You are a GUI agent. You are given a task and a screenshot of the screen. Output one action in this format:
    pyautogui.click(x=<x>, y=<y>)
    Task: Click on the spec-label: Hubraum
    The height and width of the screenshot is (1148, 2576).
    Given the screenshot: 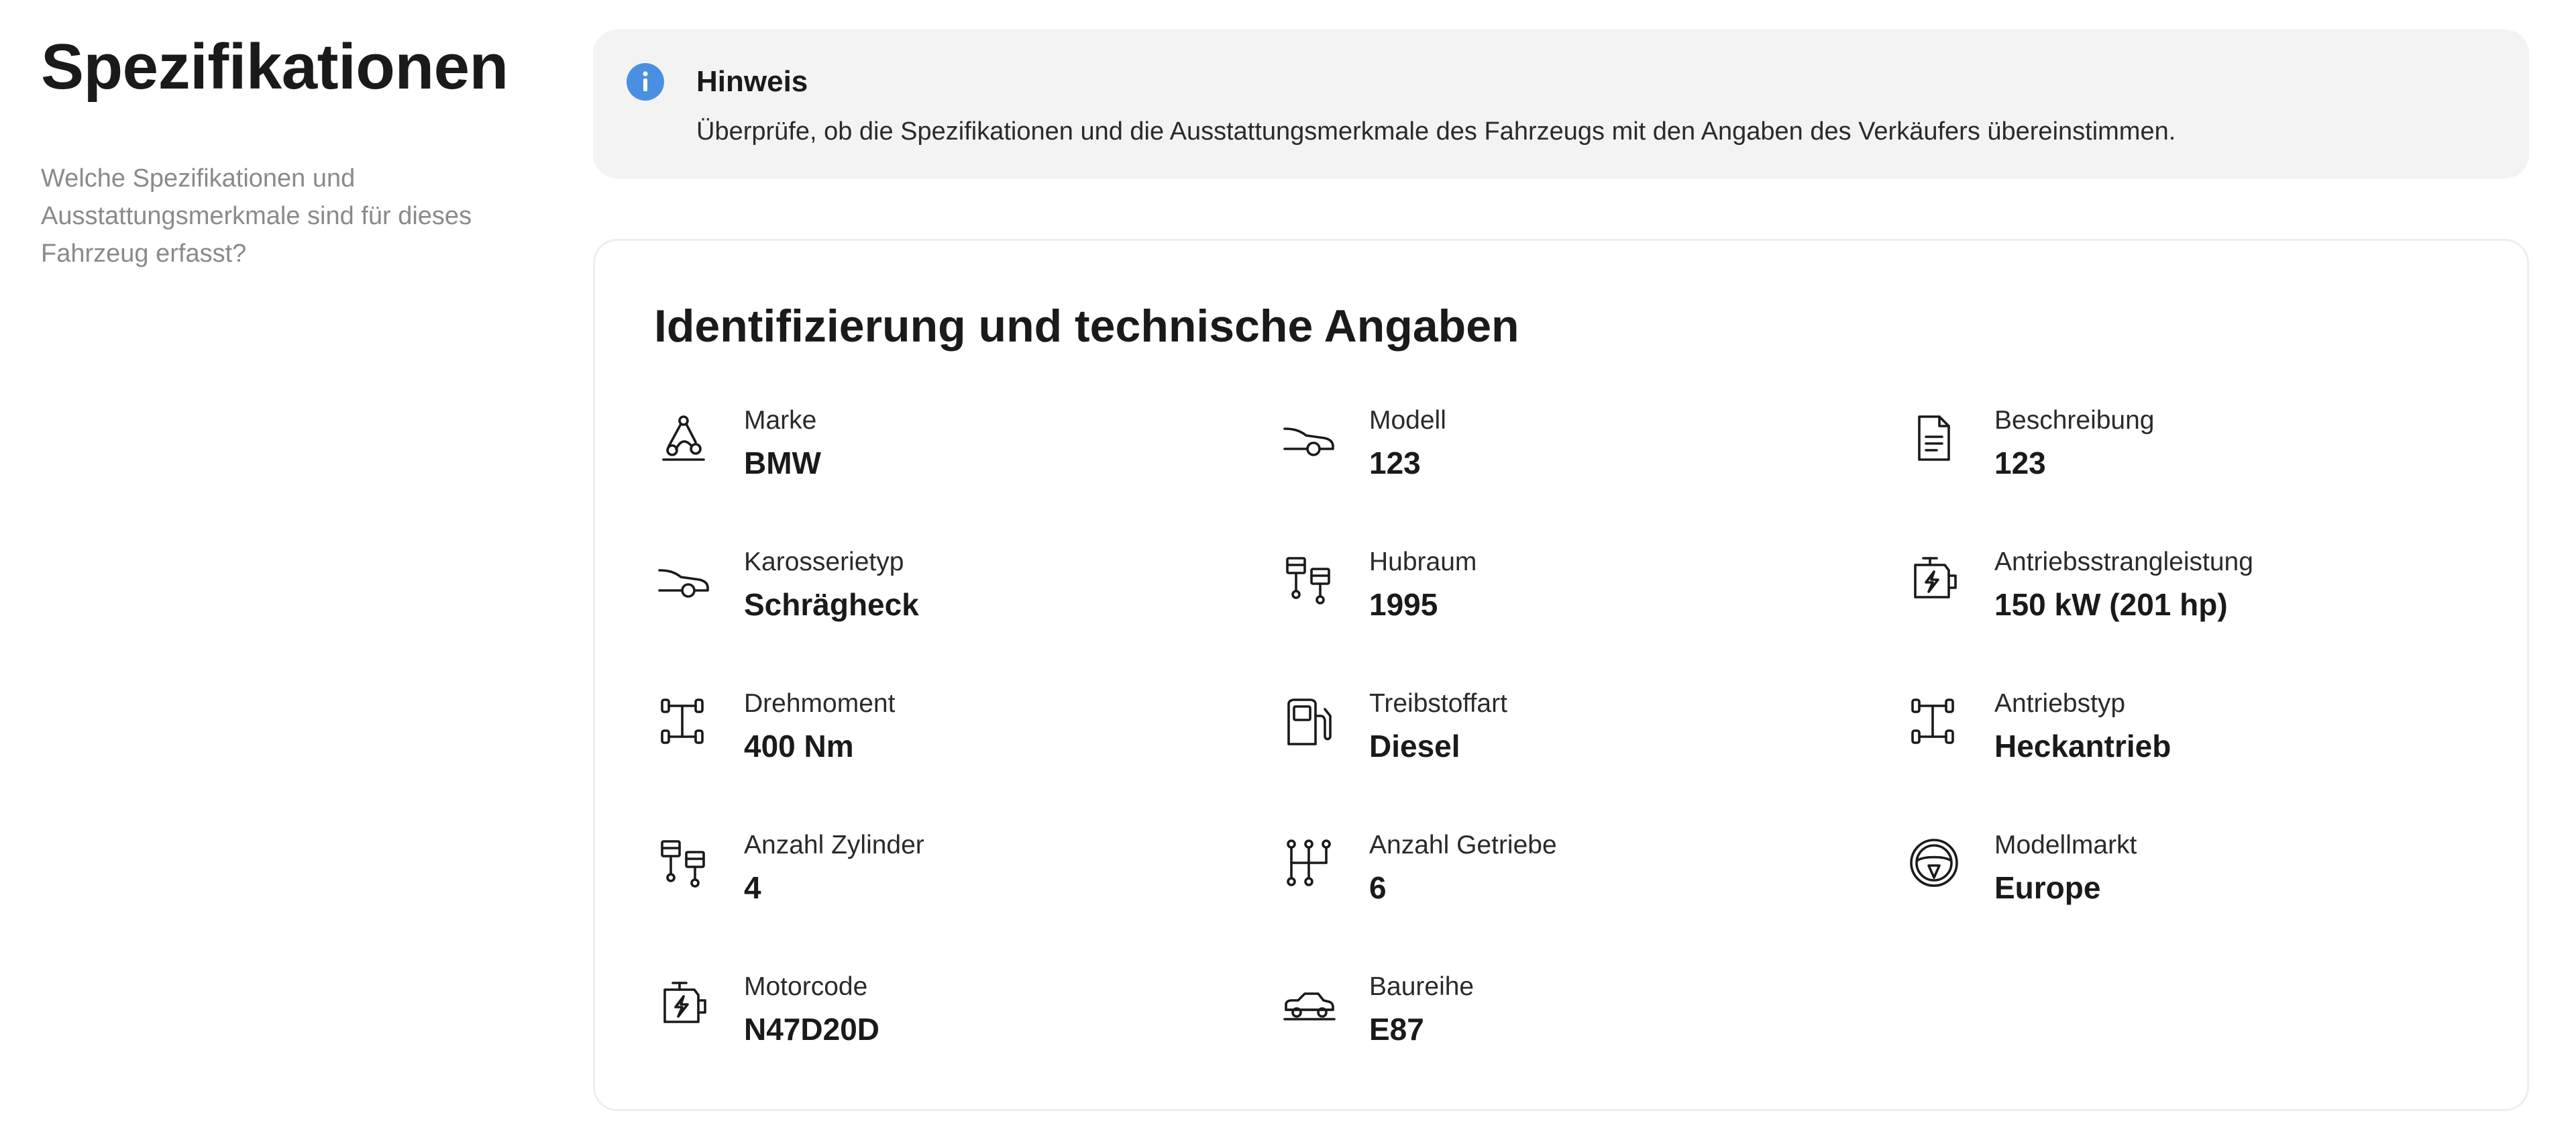 What is the action you would take?
    pyautogui.click(x=1423, y=561)
    